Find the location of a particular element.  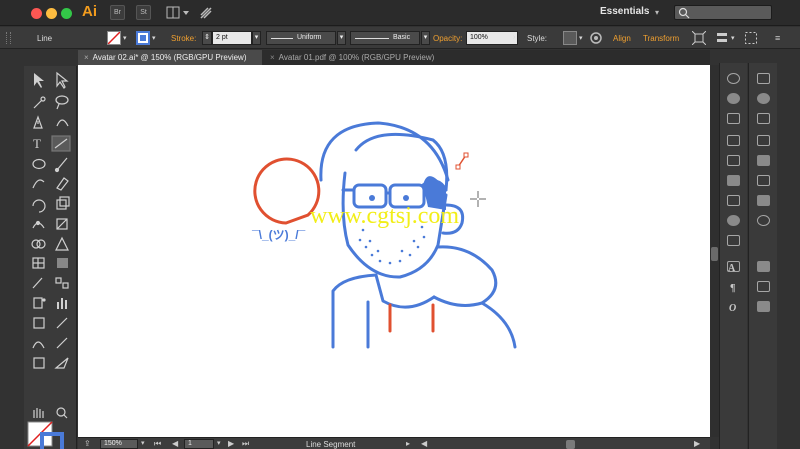

blend-icon is located at coordinates (62, 283).